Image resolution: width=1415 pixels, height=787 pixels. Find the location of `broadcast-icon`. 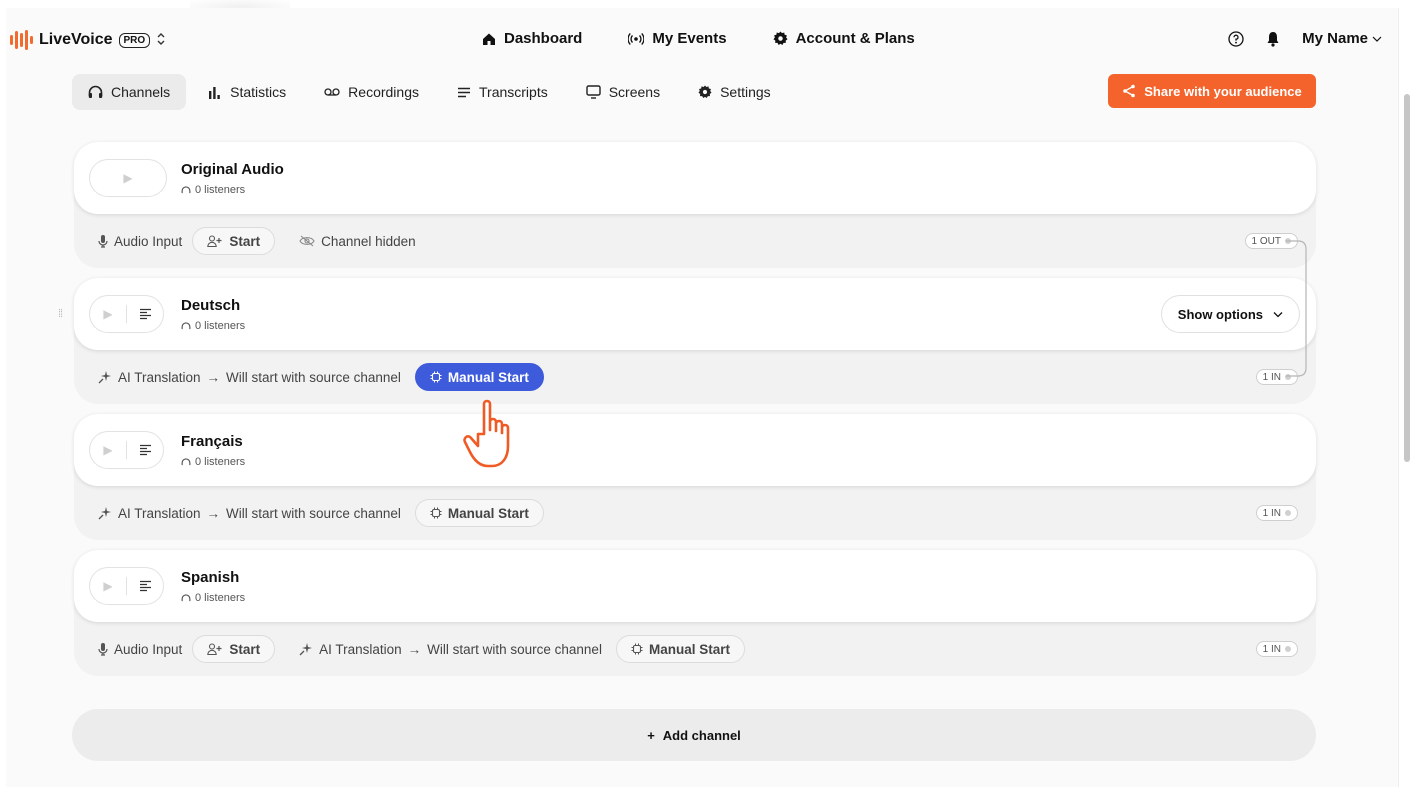

broadcast-icon is located at coordinates (636, 38).